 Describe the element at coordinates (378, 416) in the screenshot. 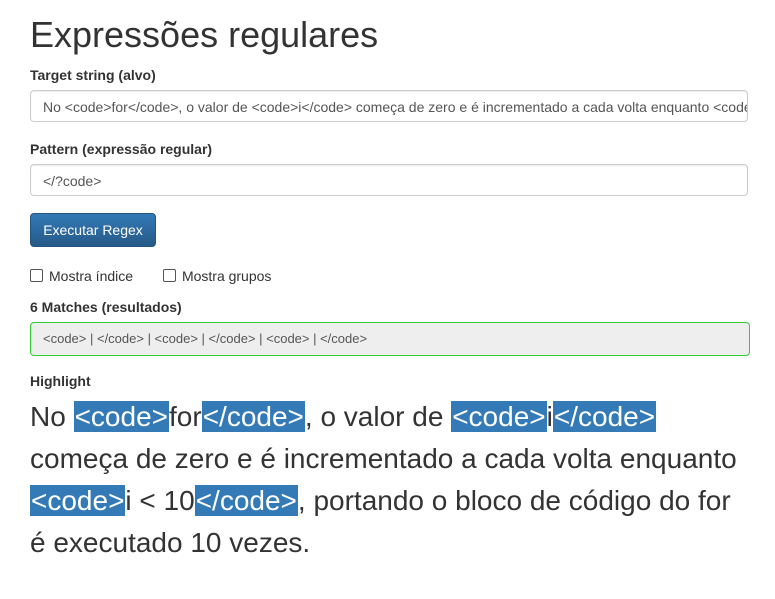

I see `highlight-text-segment: , o valor de` at that location.